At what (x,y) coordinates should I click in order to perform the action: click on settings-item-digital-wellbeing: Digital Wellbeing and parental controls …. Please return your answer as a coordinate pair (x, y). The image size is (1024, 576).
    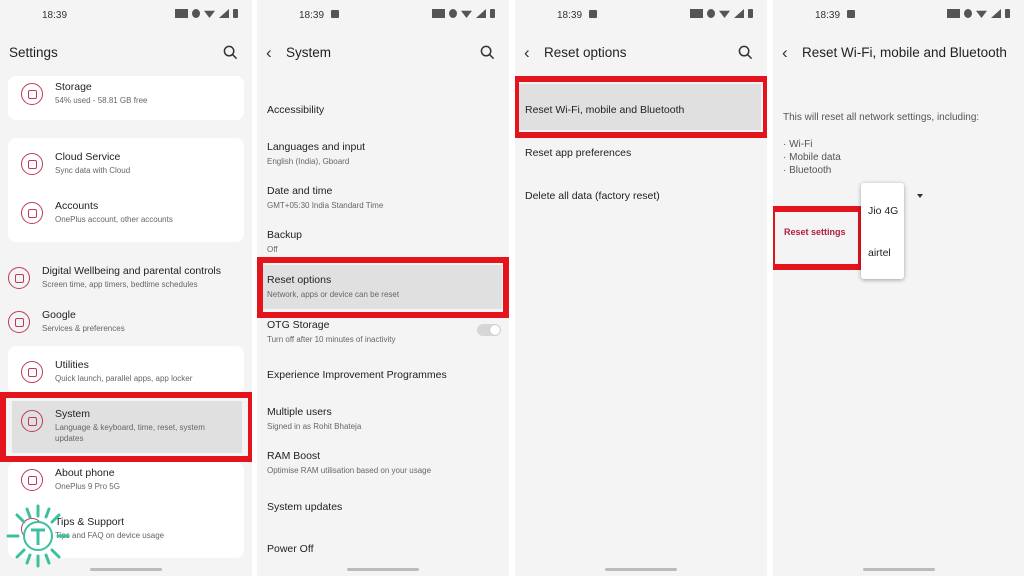
    Looking at the image, I should click on (128, 280).